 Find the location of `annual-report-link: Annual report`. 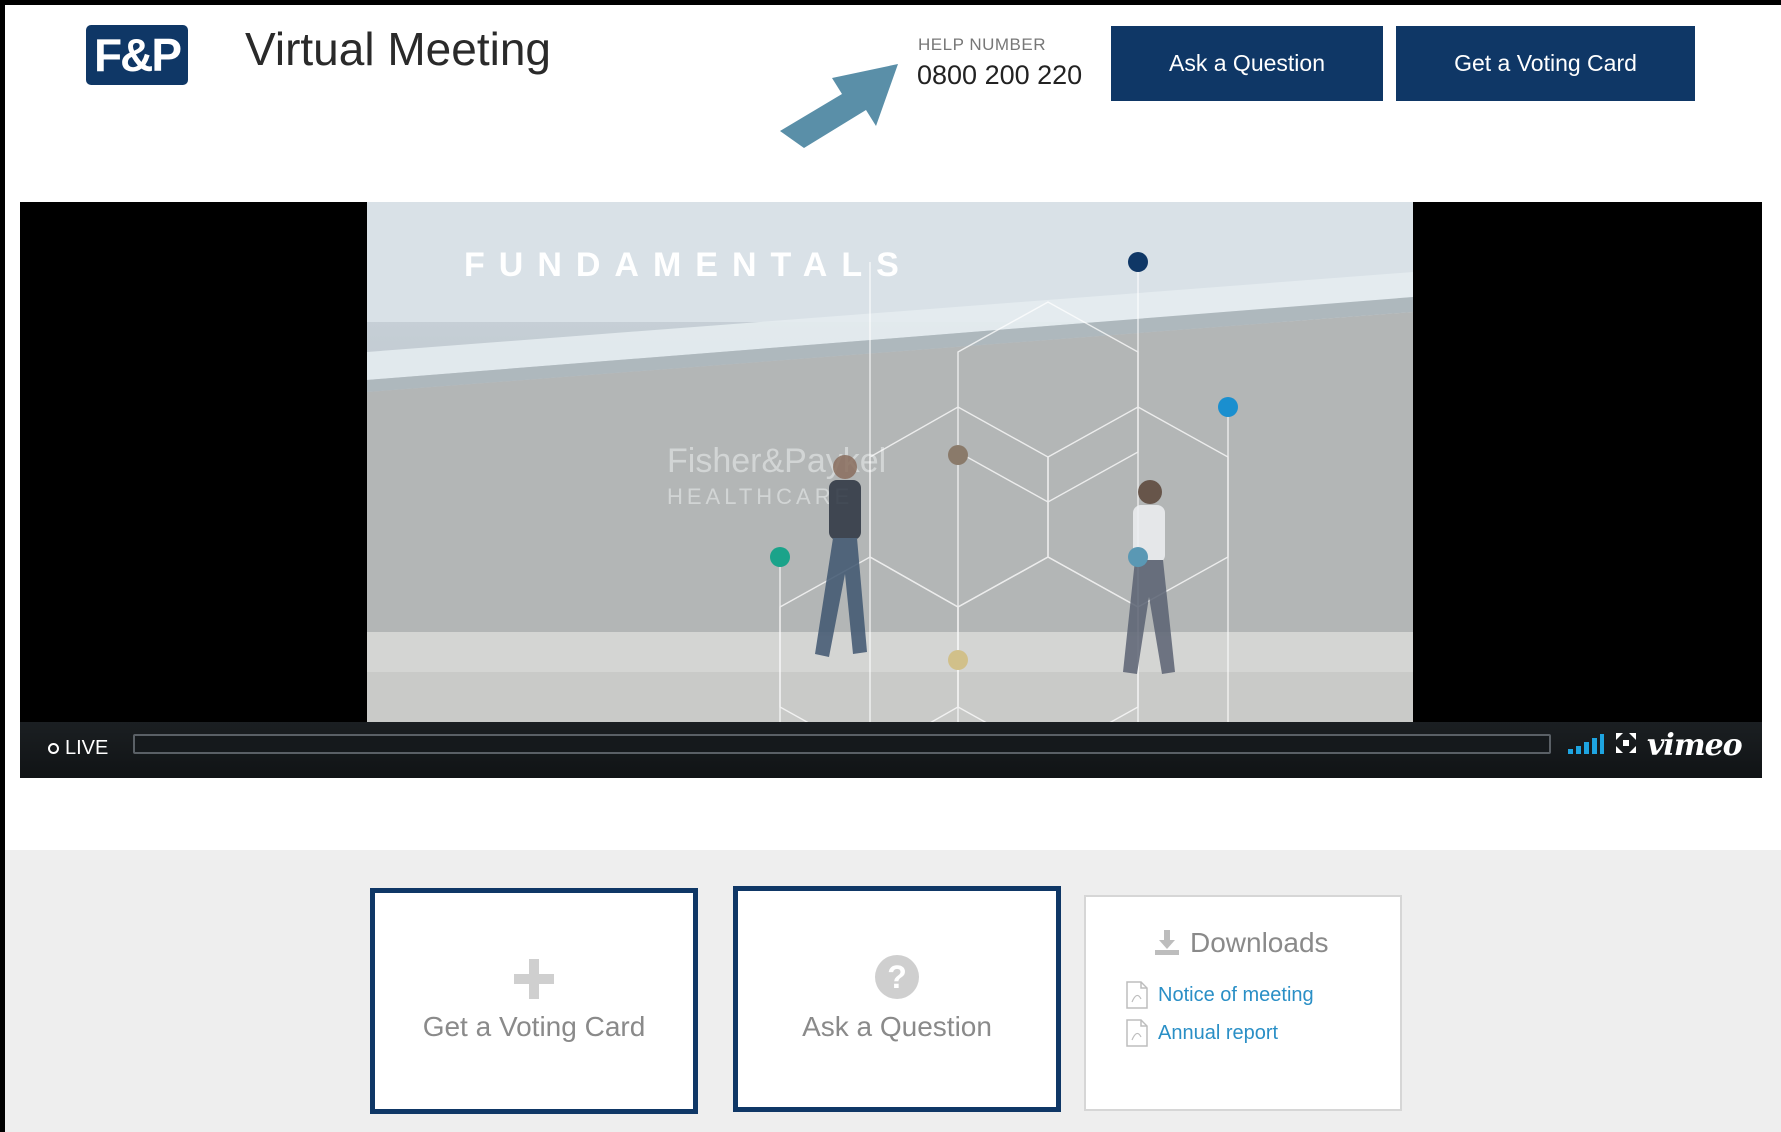

annual-report-link: Annual report is located at coordinates (1202, 1033).